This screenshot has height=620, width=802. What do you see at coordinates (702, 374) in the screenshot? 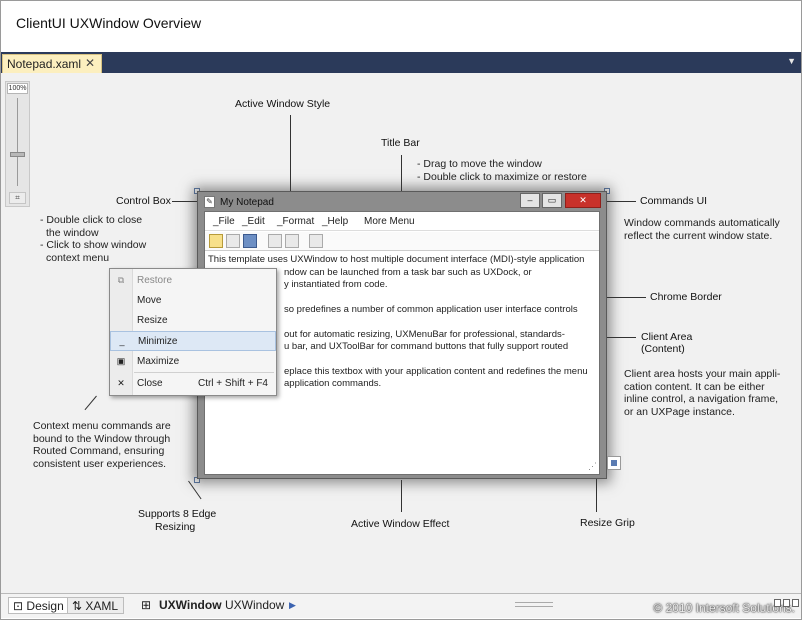
I see `client-area-desc-1: Client area hosts your main appli-` at bounding box center [702, 374].